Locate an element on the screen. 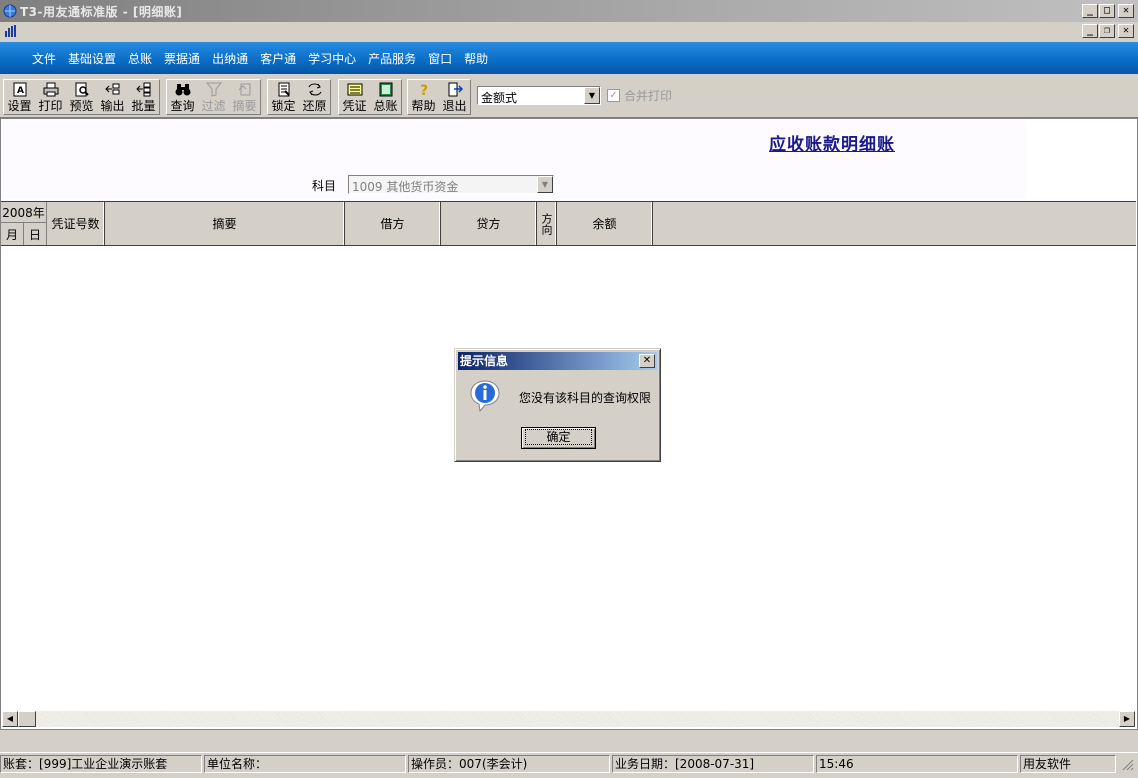  debit-header: 借方 is located at coordinates (393, 223).